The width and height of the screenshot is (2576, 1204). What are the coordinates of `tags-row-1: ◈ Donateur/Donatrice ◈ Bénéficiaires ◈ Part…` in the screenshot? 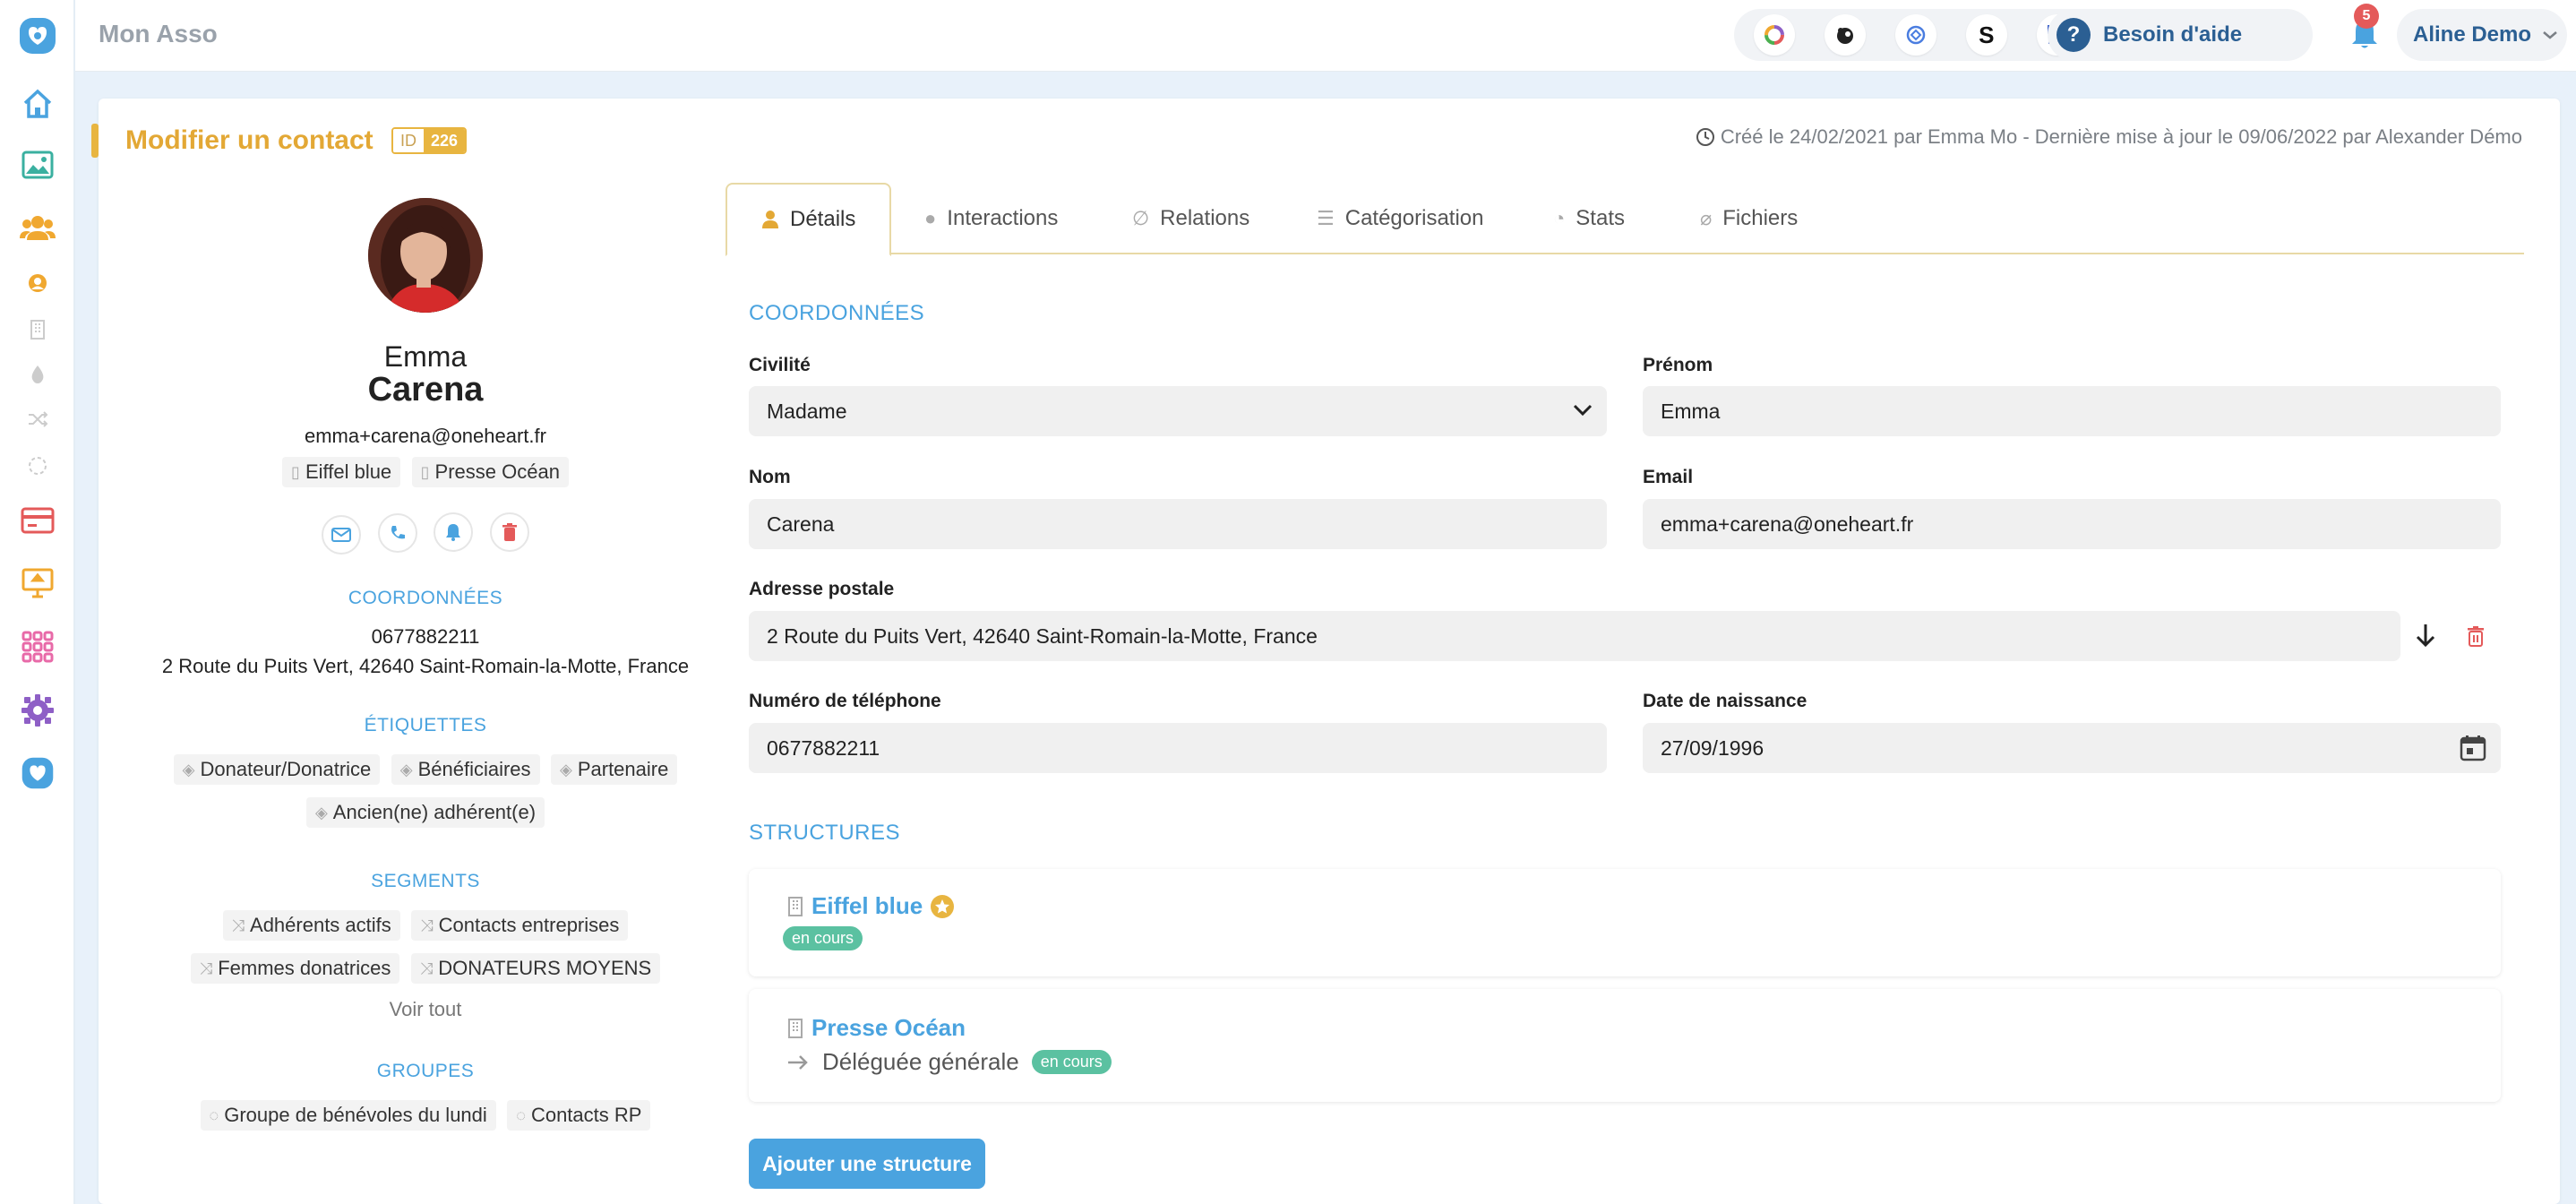 It's located at (425, 769).